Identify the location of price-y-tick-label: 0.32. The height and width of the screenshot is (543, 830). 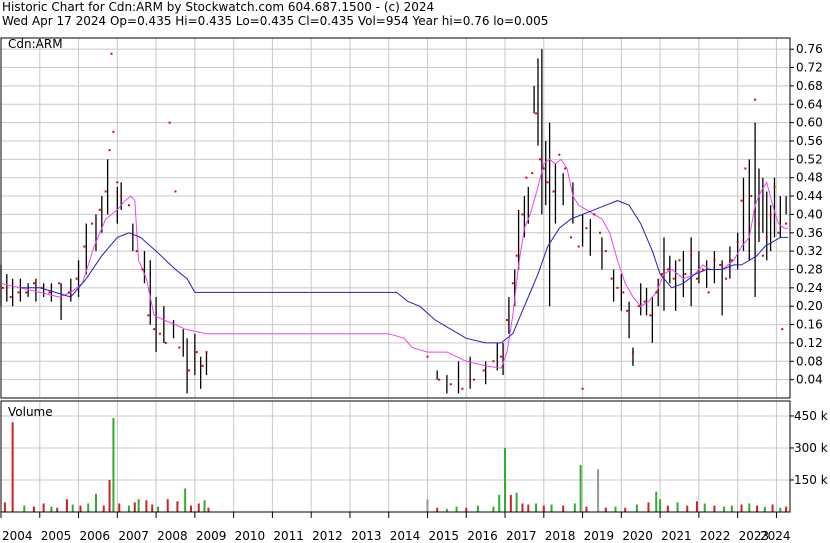
(809, 251).